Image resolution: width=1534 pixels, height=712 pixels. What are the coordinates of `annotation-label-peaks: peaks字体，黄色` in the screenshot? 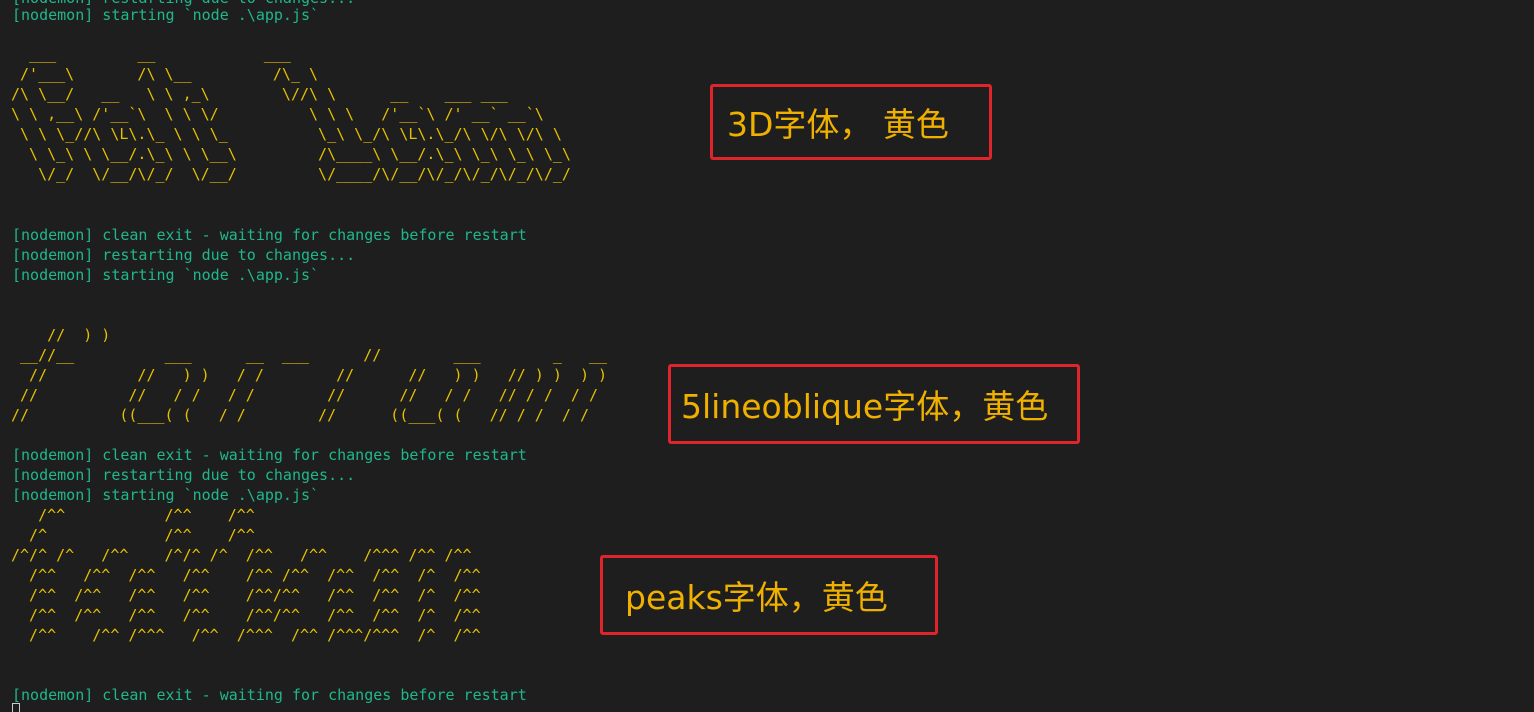 It's located at (756, 597).